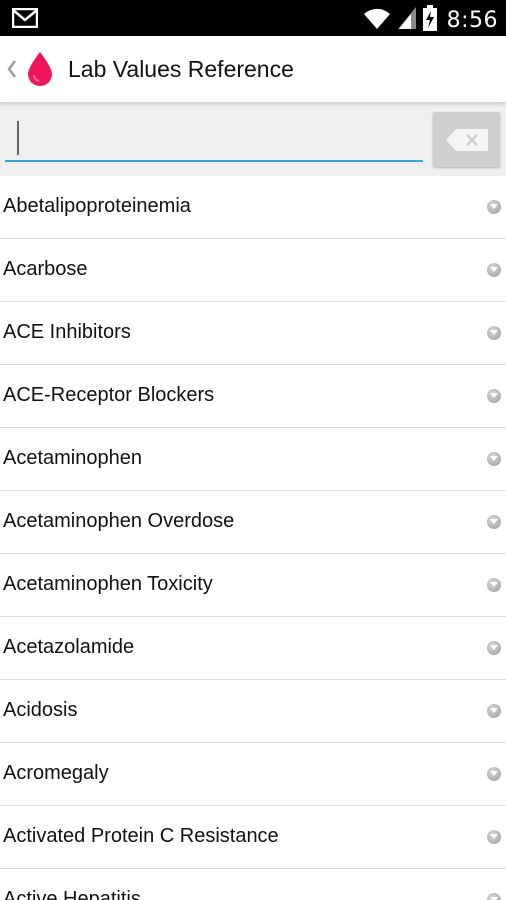  I want to click on list-item: Activated Protein C Resistance, so click(253, 837).